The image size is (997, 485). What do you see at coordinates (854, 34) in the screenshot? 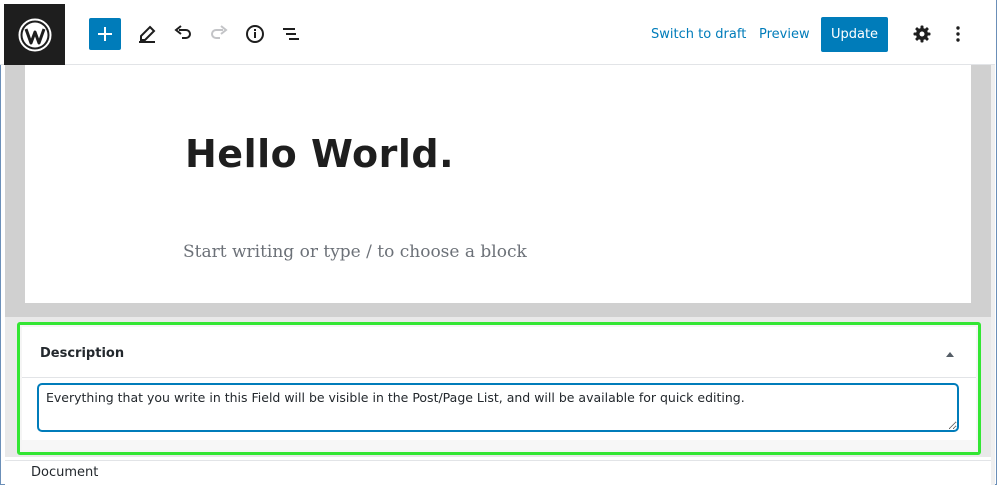
I see `update-button: Update` at bounding box center [854, 34].